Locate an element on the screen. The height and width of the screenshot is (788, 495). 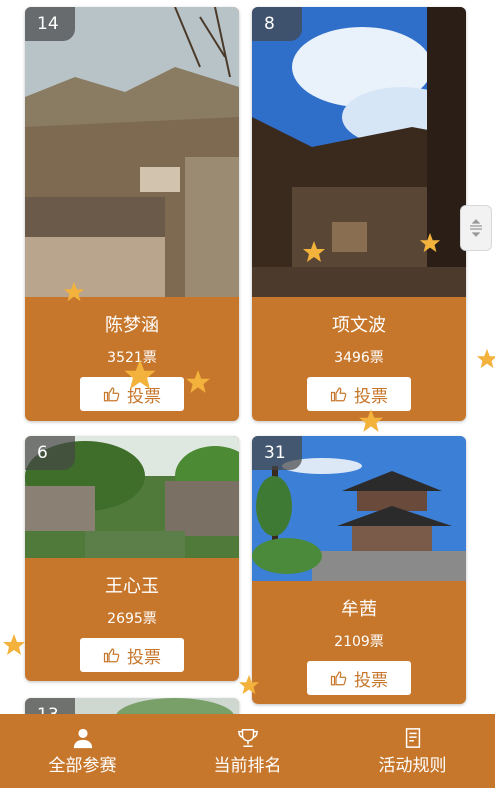
tab-current-ranking: 当前排名 is located at coordinates (247, 751).